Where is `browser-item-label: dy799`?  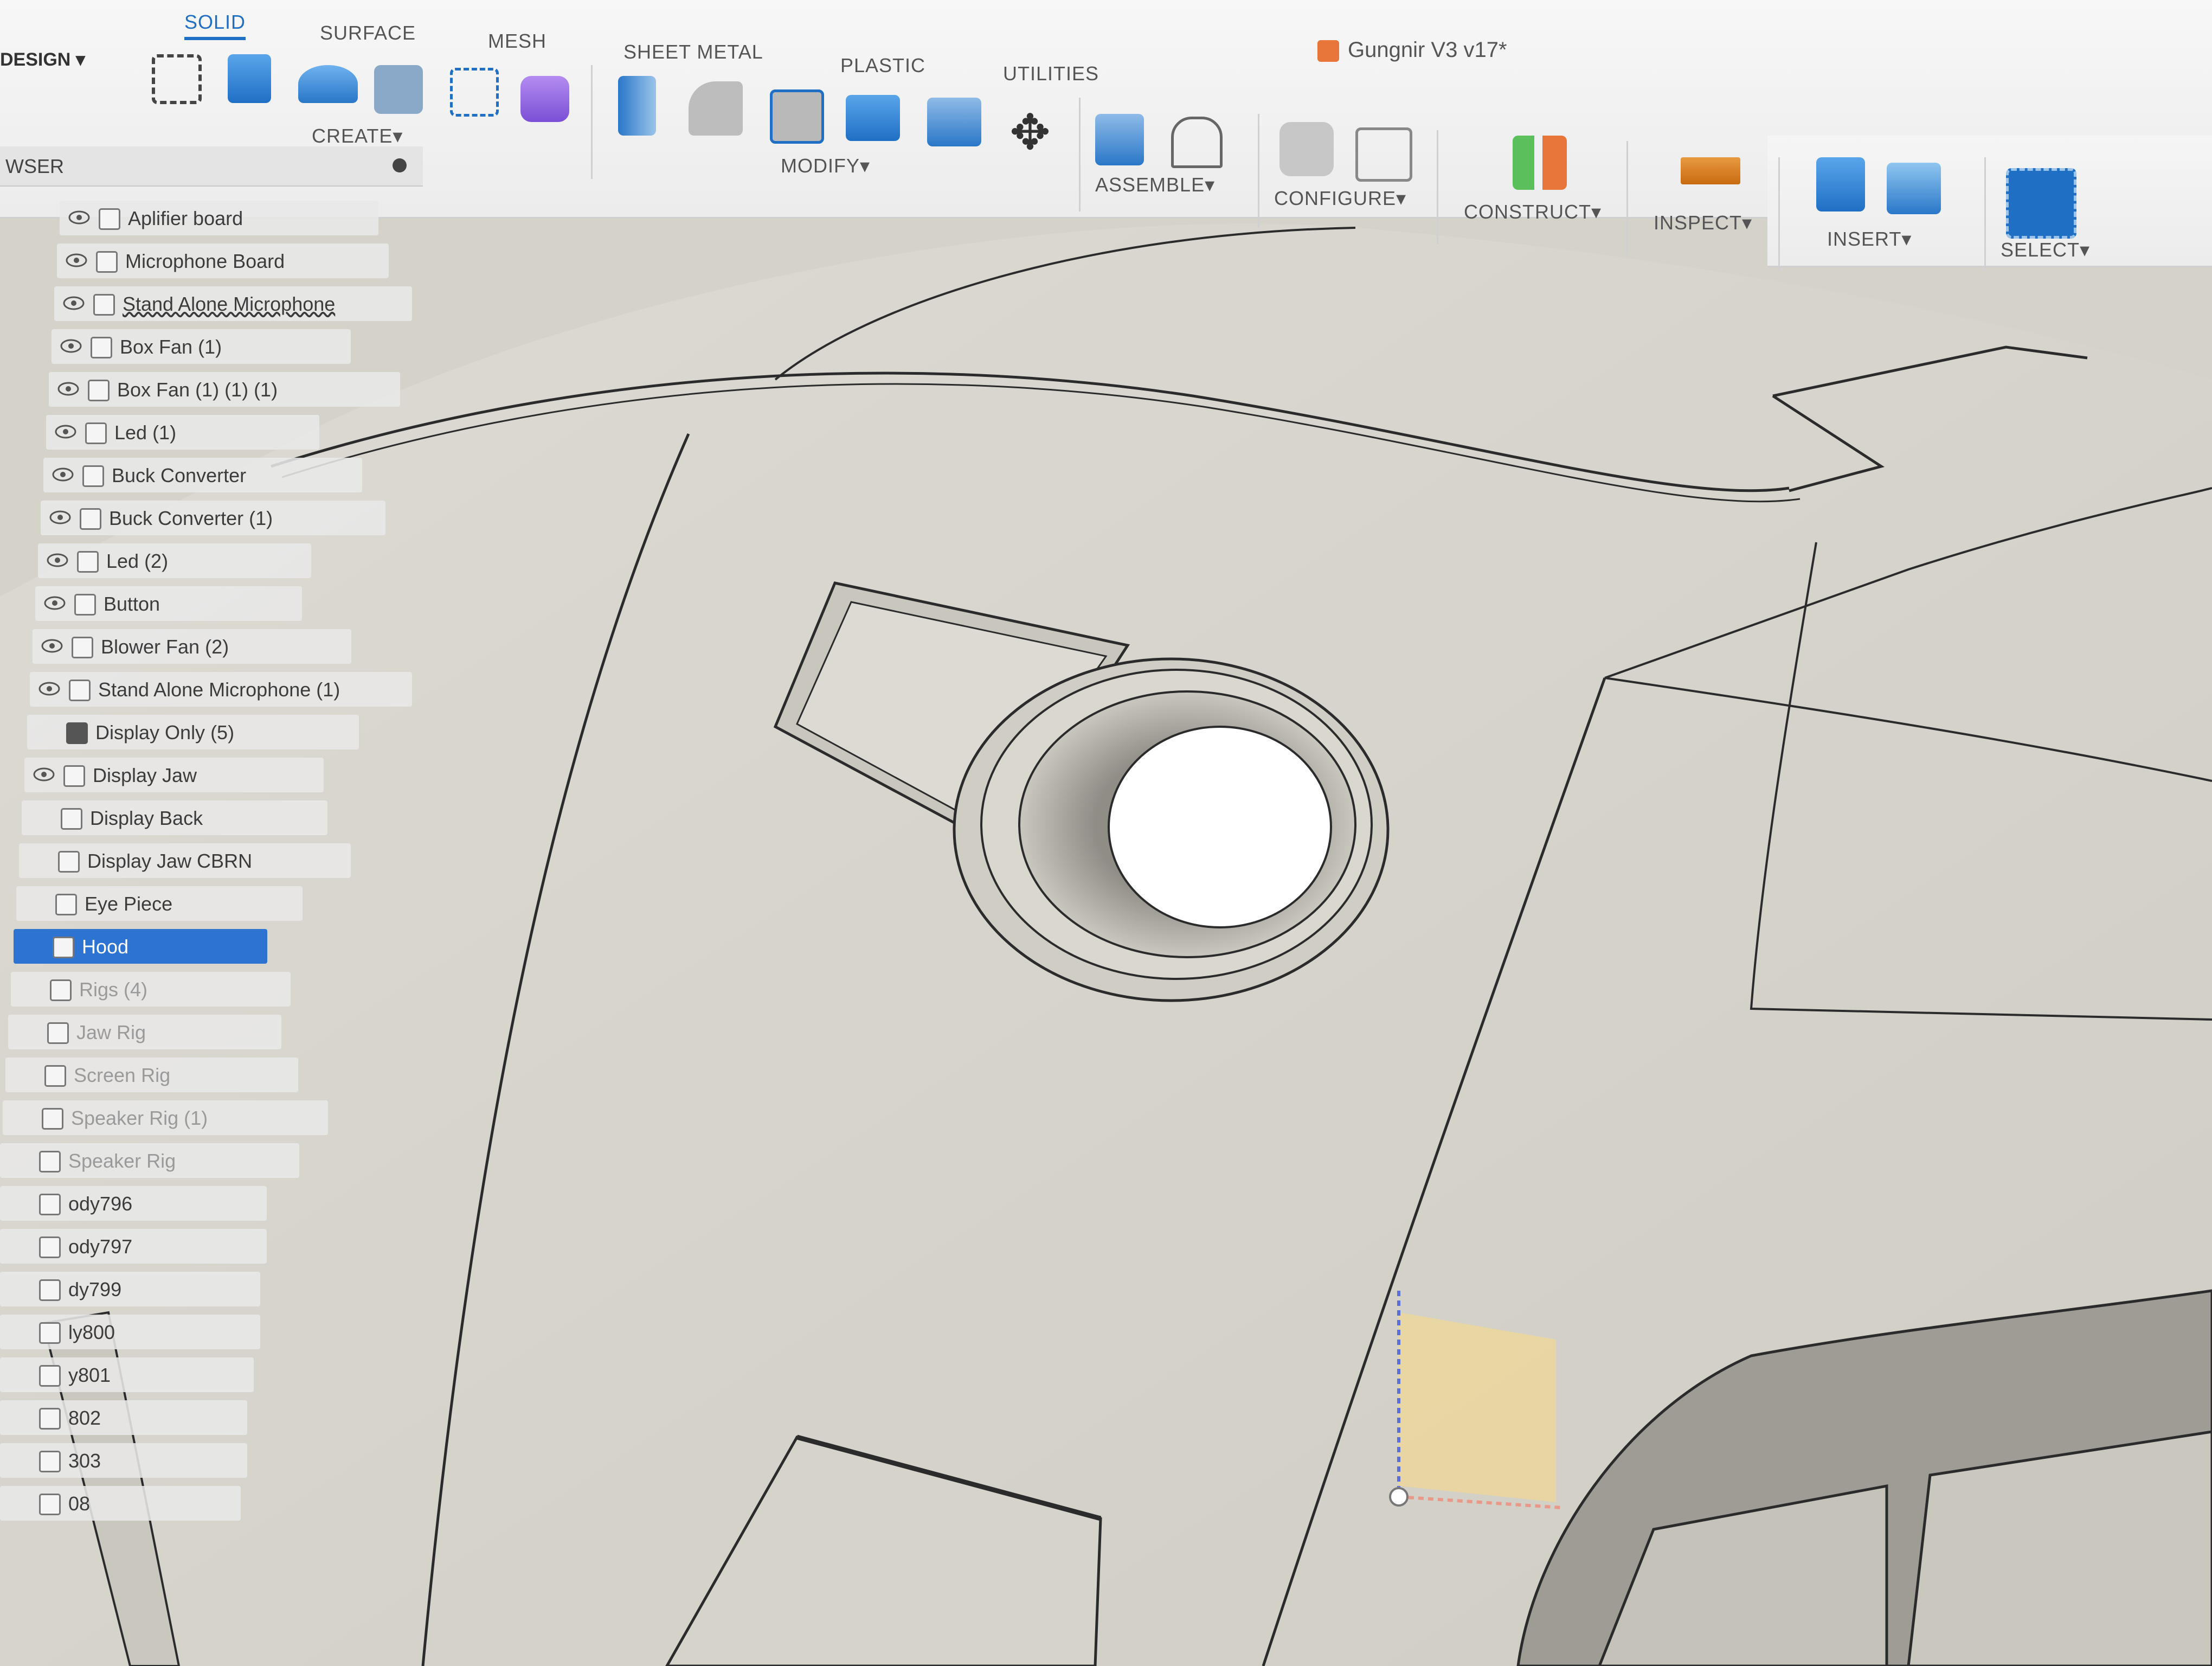
browser-item-label: dy799 is located at coordinates (95, 1289).